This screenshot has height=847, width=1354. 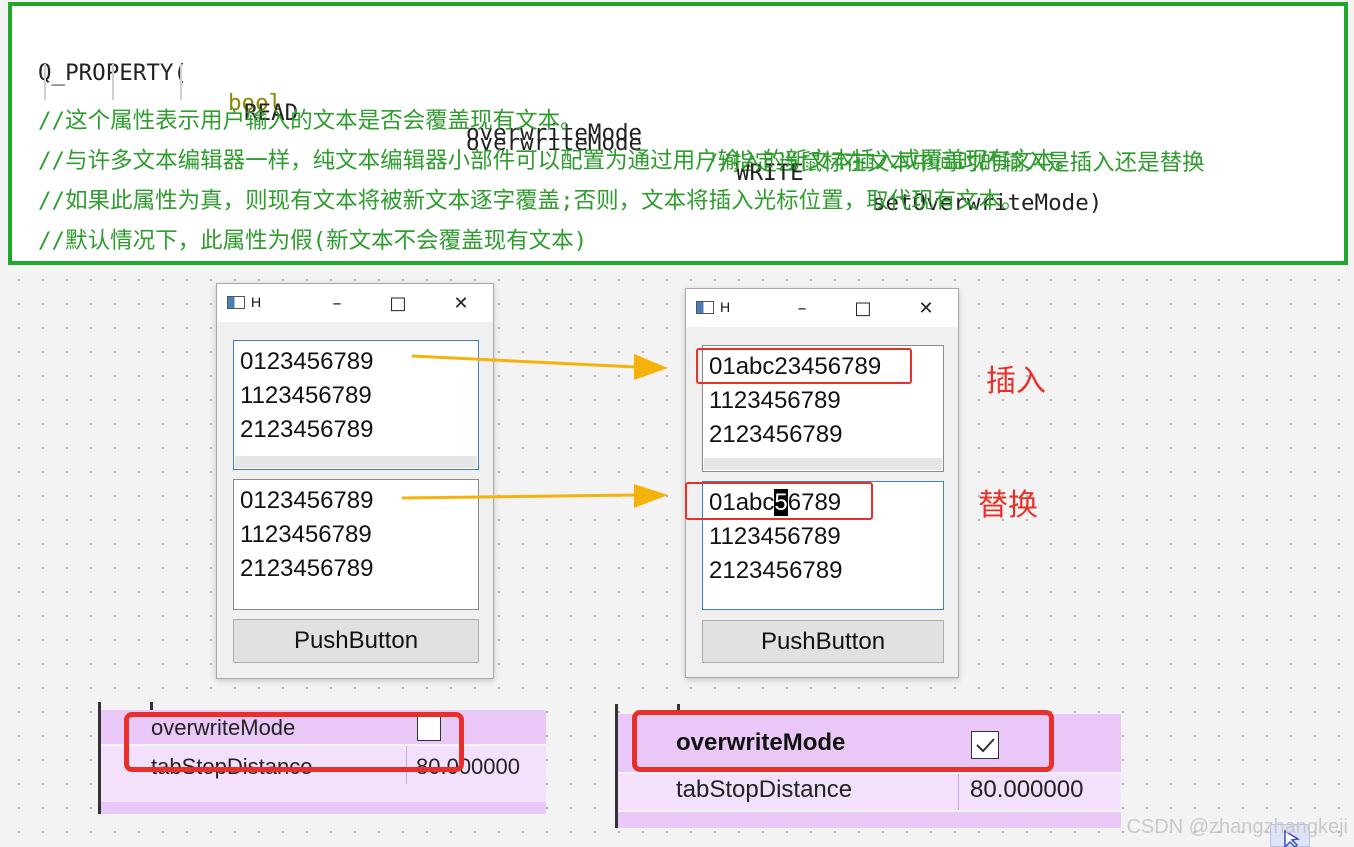 What do you see at coordinates (869, 792) in the screenshot?
I see `property-row-tabstopdistance: tabStopDistance 80.000000` at bounding box center [869, 792].